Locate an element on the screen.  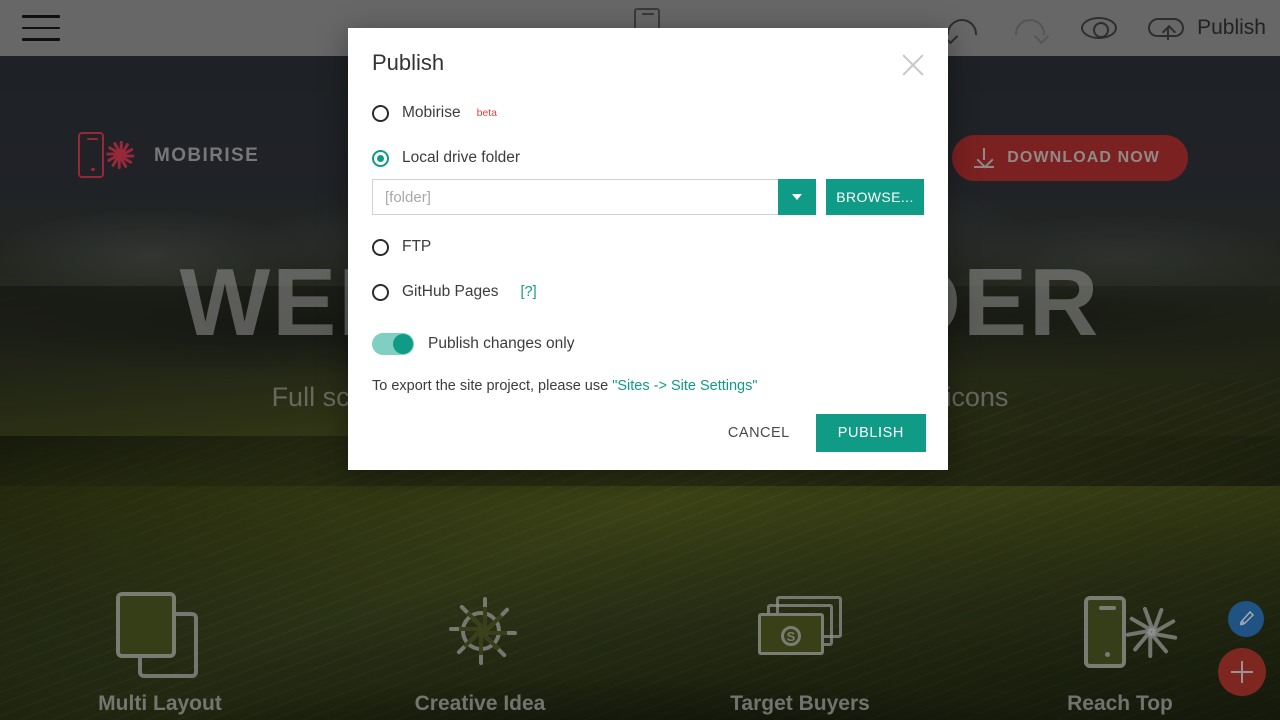
radio-option-github-pages: GitHub Pages [?] is located at coordinates (648, 292).